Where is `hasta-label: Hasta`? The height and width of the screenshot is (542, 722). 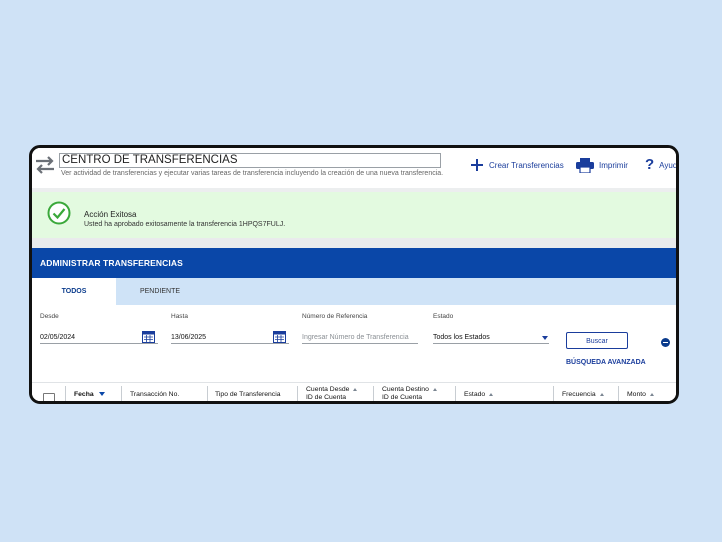
hasta-label: Hasta is located at coordinates (179, 316).